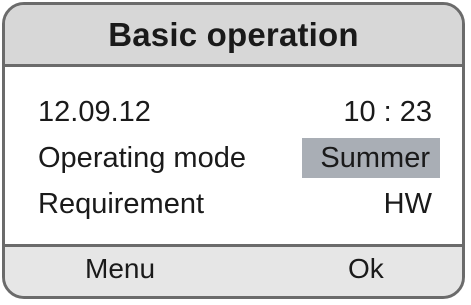  What do you see at coordinates (371, 158) in the screenshot?
I see `operating-mode-value: Summer` at bounding box center [371, 158].